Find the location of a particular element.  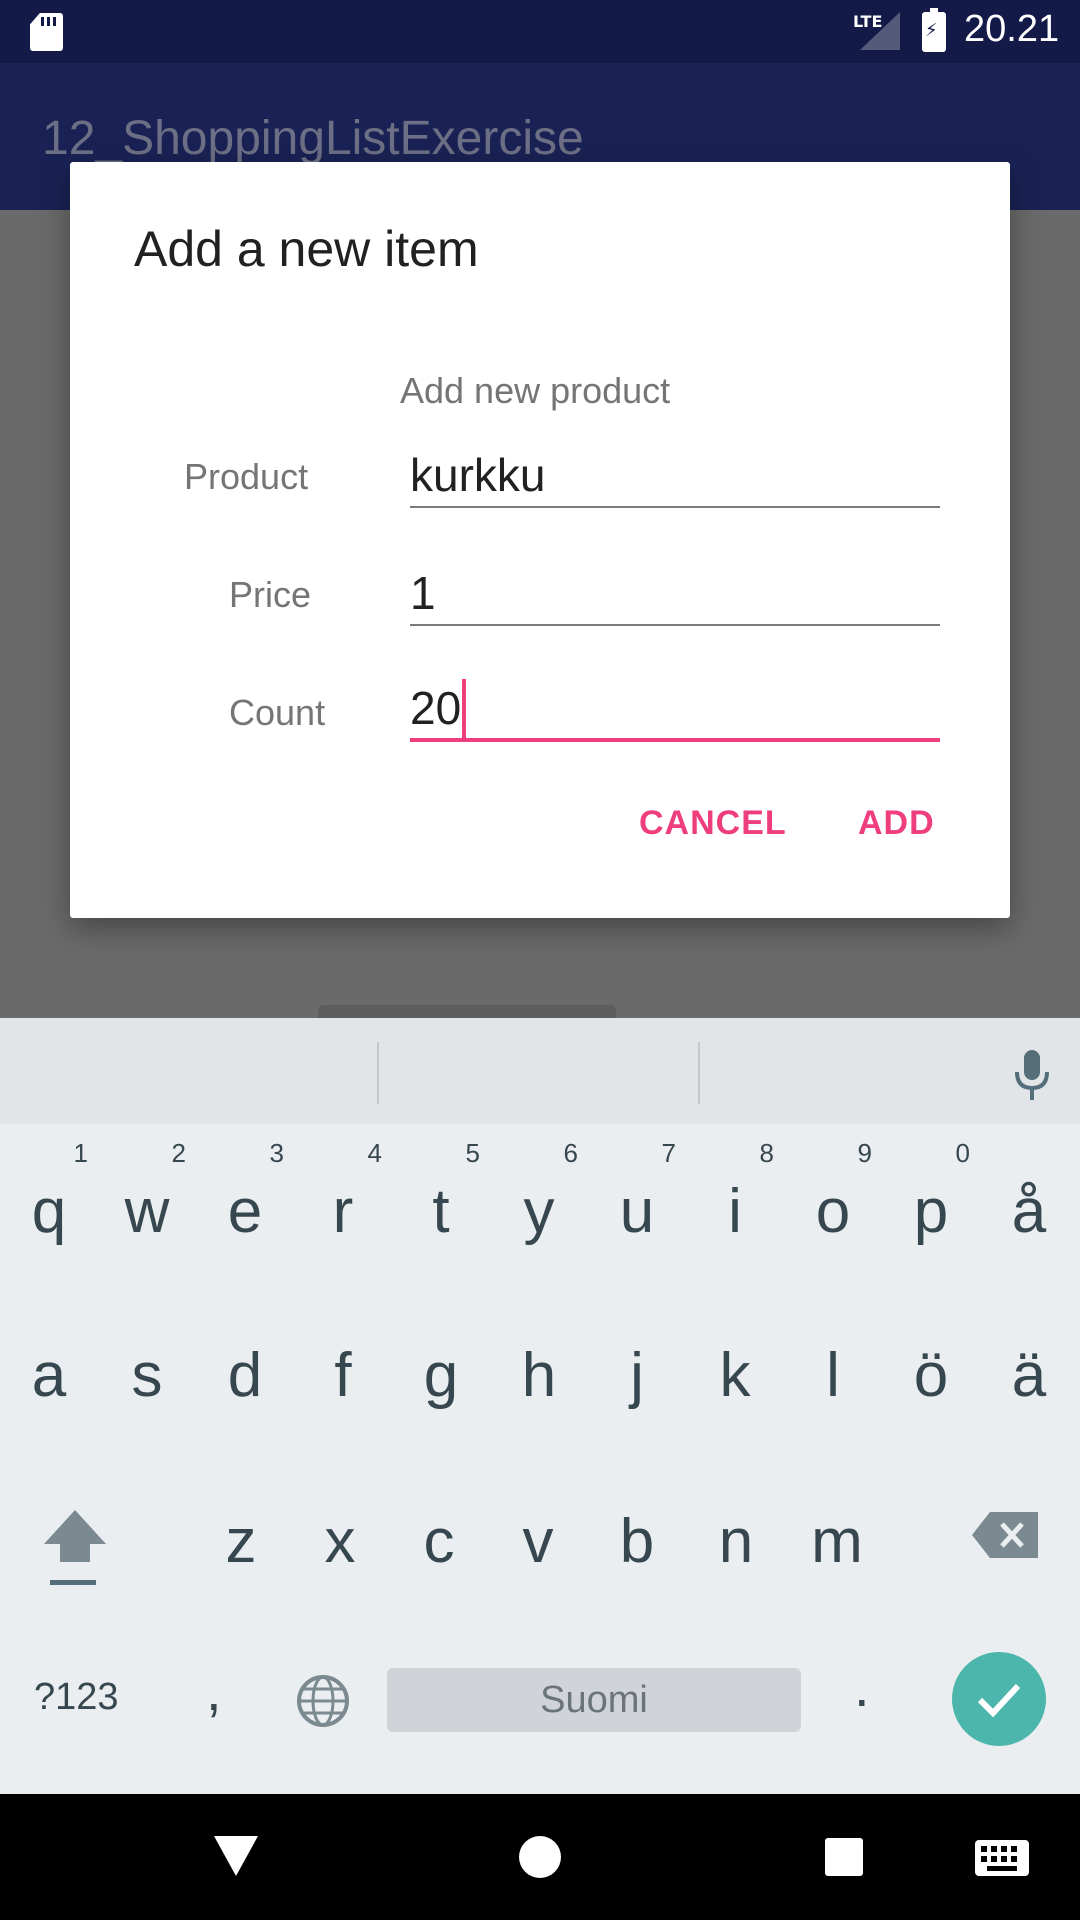

key-z: z is located at coordinates (241, 1529).